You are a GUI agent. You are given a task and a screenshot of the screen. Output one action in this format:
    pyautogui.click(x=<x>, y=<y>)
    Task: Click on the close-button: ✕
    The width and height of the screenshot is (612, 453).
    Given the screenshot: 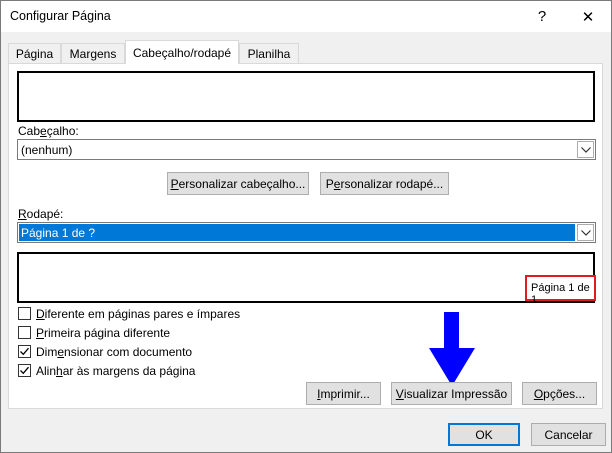 What is the action you would take?
    pyautogui.click(x=588, y=16)
    